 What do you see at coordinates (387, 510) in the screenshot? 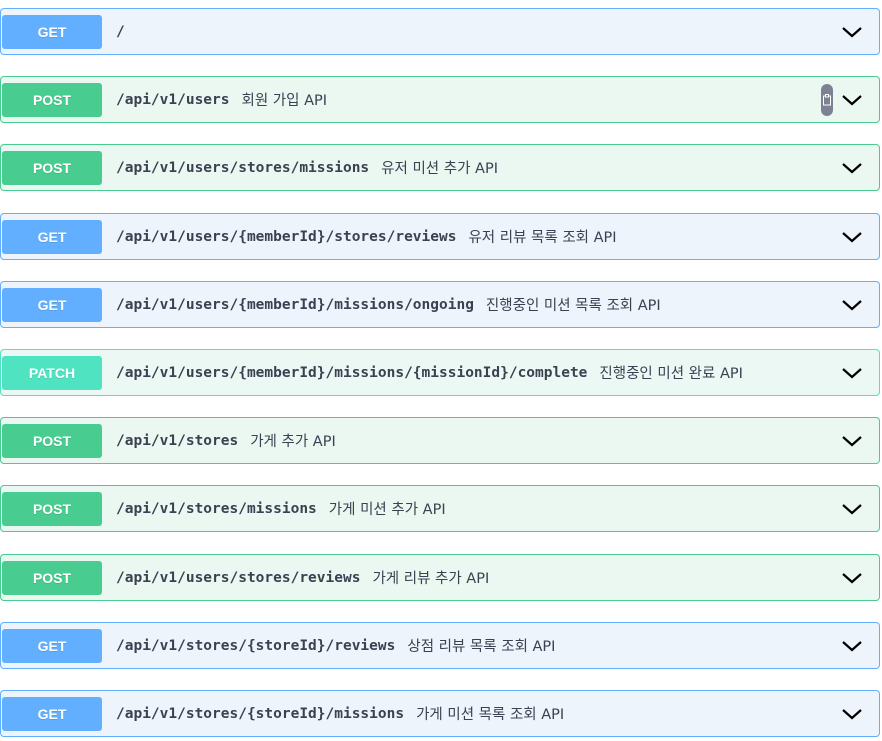
I see `operation-summary: 가게 미션 추가 API` at bounding box center [387, 510].